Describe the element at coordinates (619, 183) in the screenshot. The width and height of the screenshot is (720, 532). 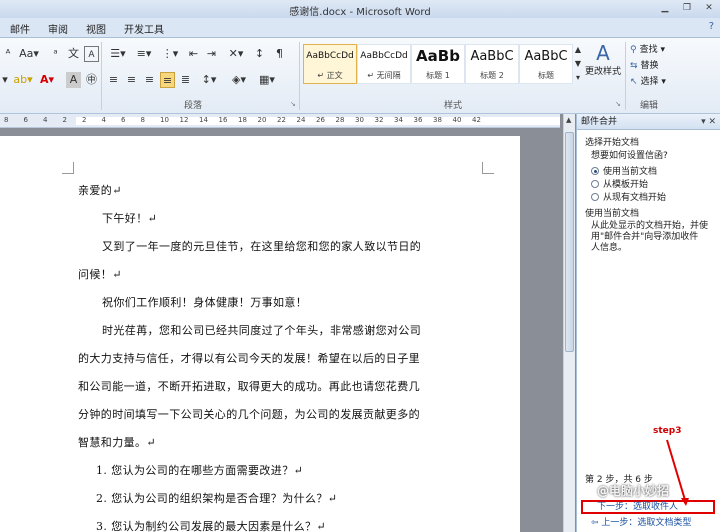
I see `option-from-template: 从模板开始` at that location.